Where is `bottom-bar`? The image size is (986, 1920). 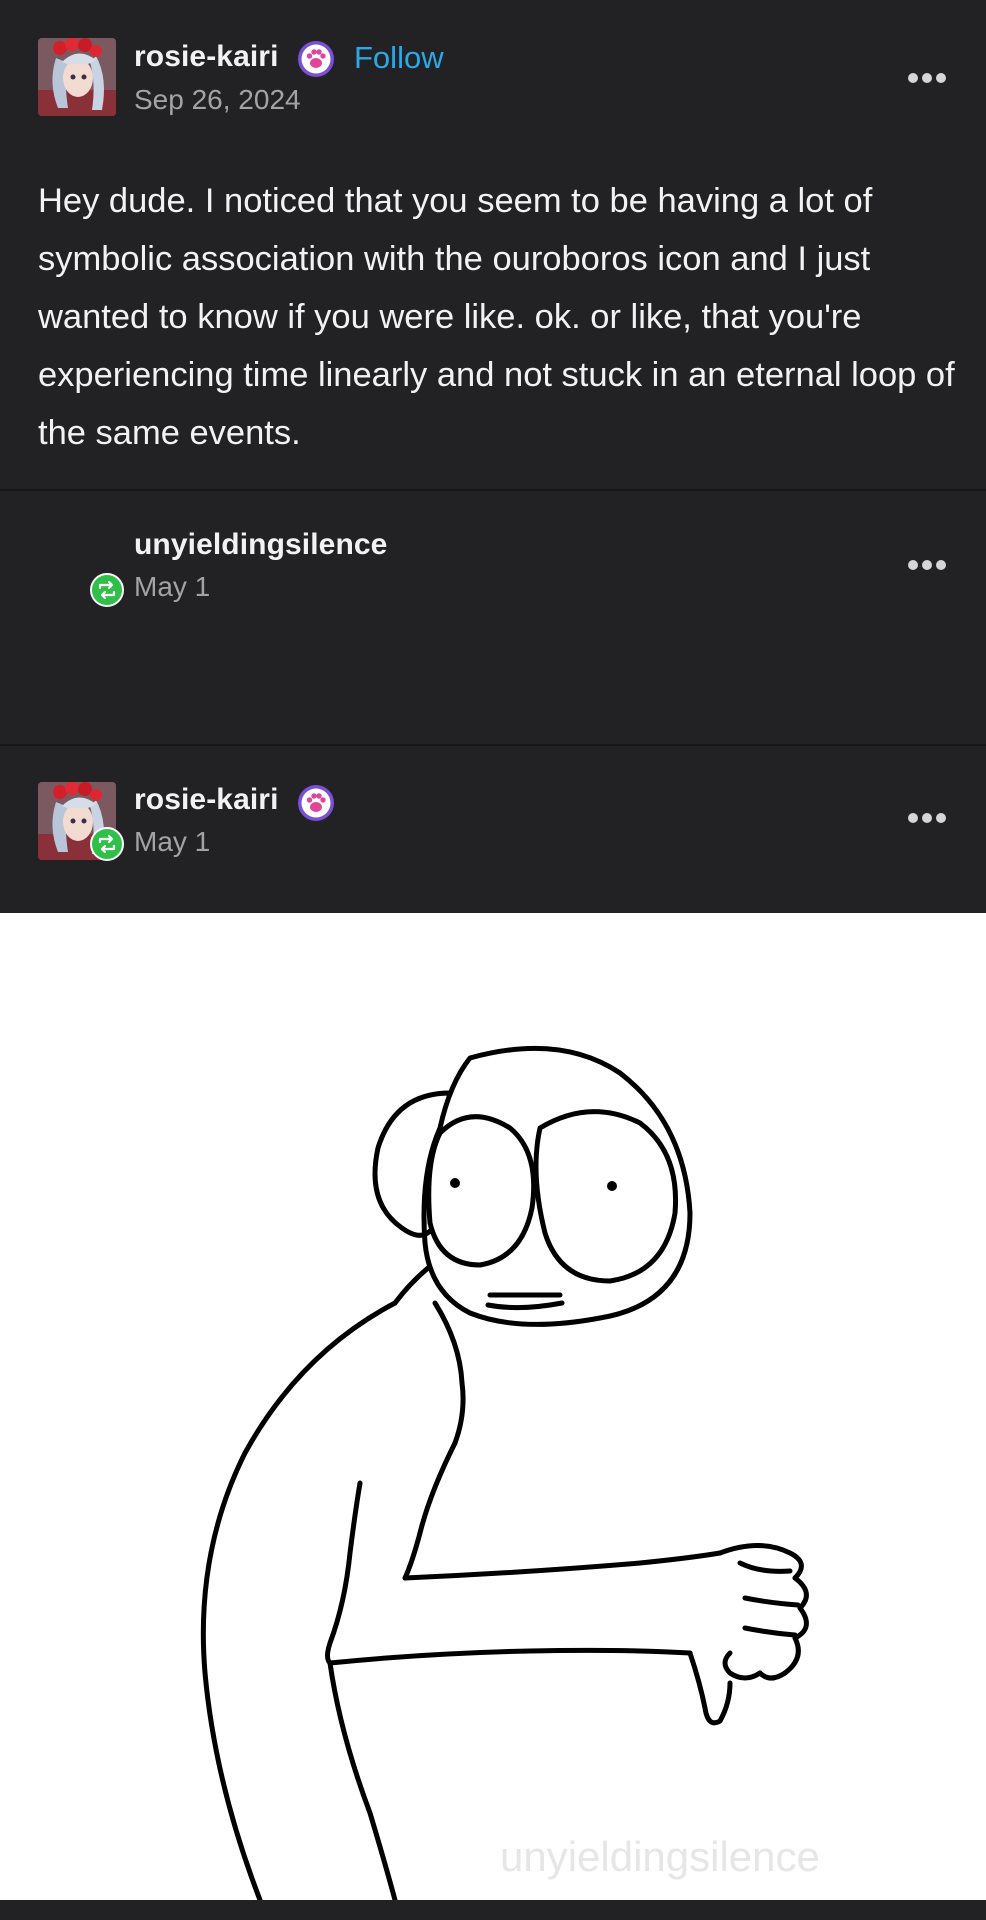 bottom-bar is located at coordinates (493, 1910).